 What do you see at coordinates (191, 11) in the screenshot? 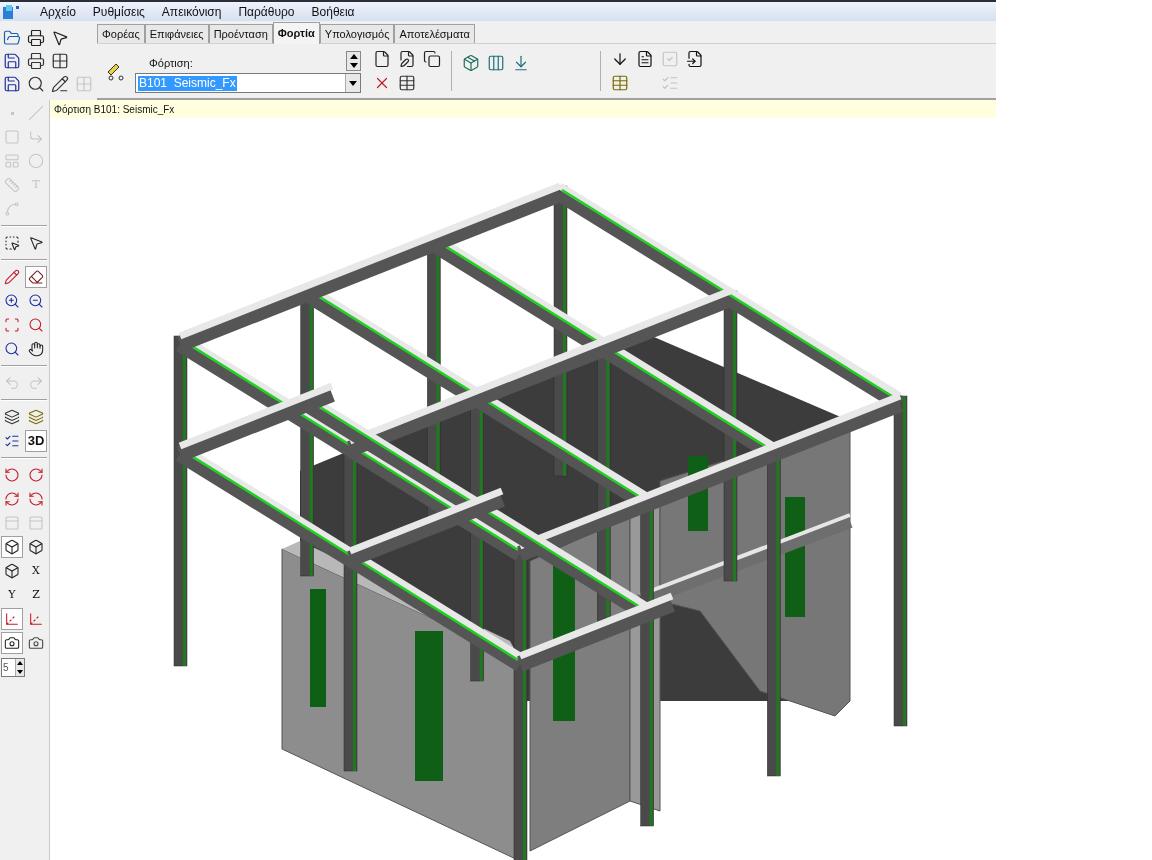
I see `menu-item: Απεικόνιση` at bounding box center [191, 11].